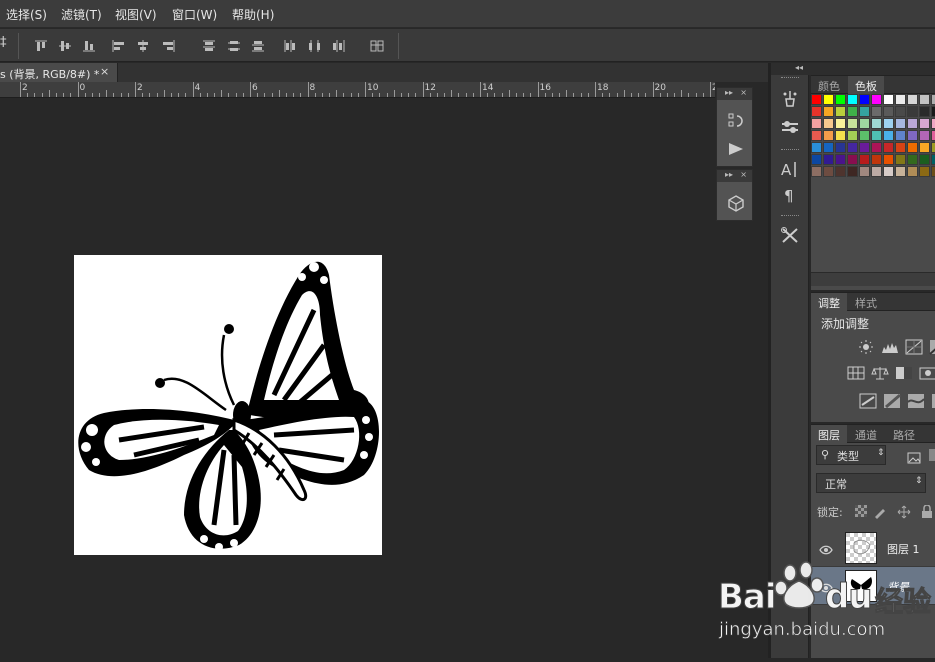 The height and width of the screenshot is (662, 935). I want to click on photo-filter-icon, so click(927, 373).